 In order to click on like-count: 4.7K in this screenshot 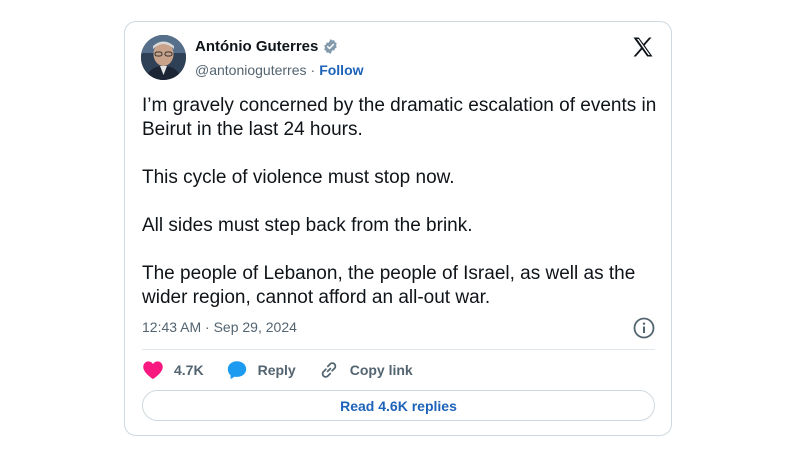, I will do `click(189, 370)`.